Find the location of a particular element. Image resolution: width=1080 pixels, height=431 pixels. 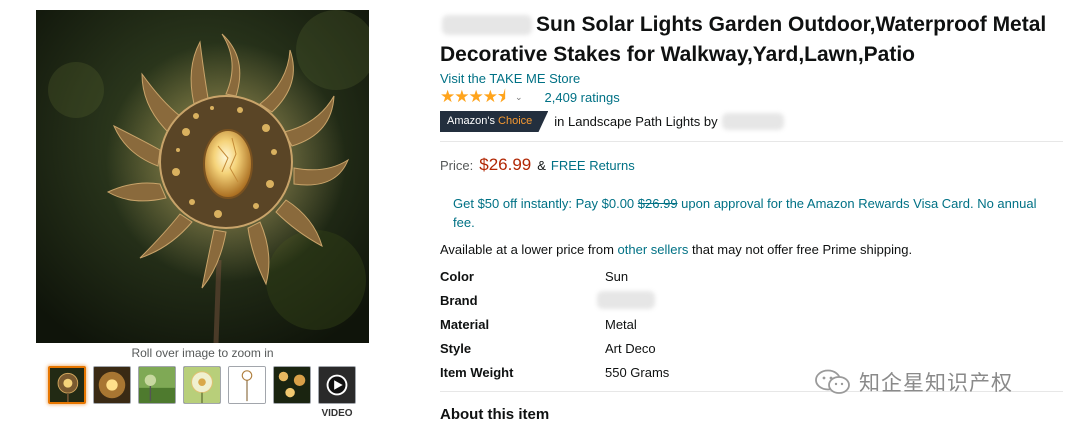

thumbnail-video is located at coordinates (337, 385).